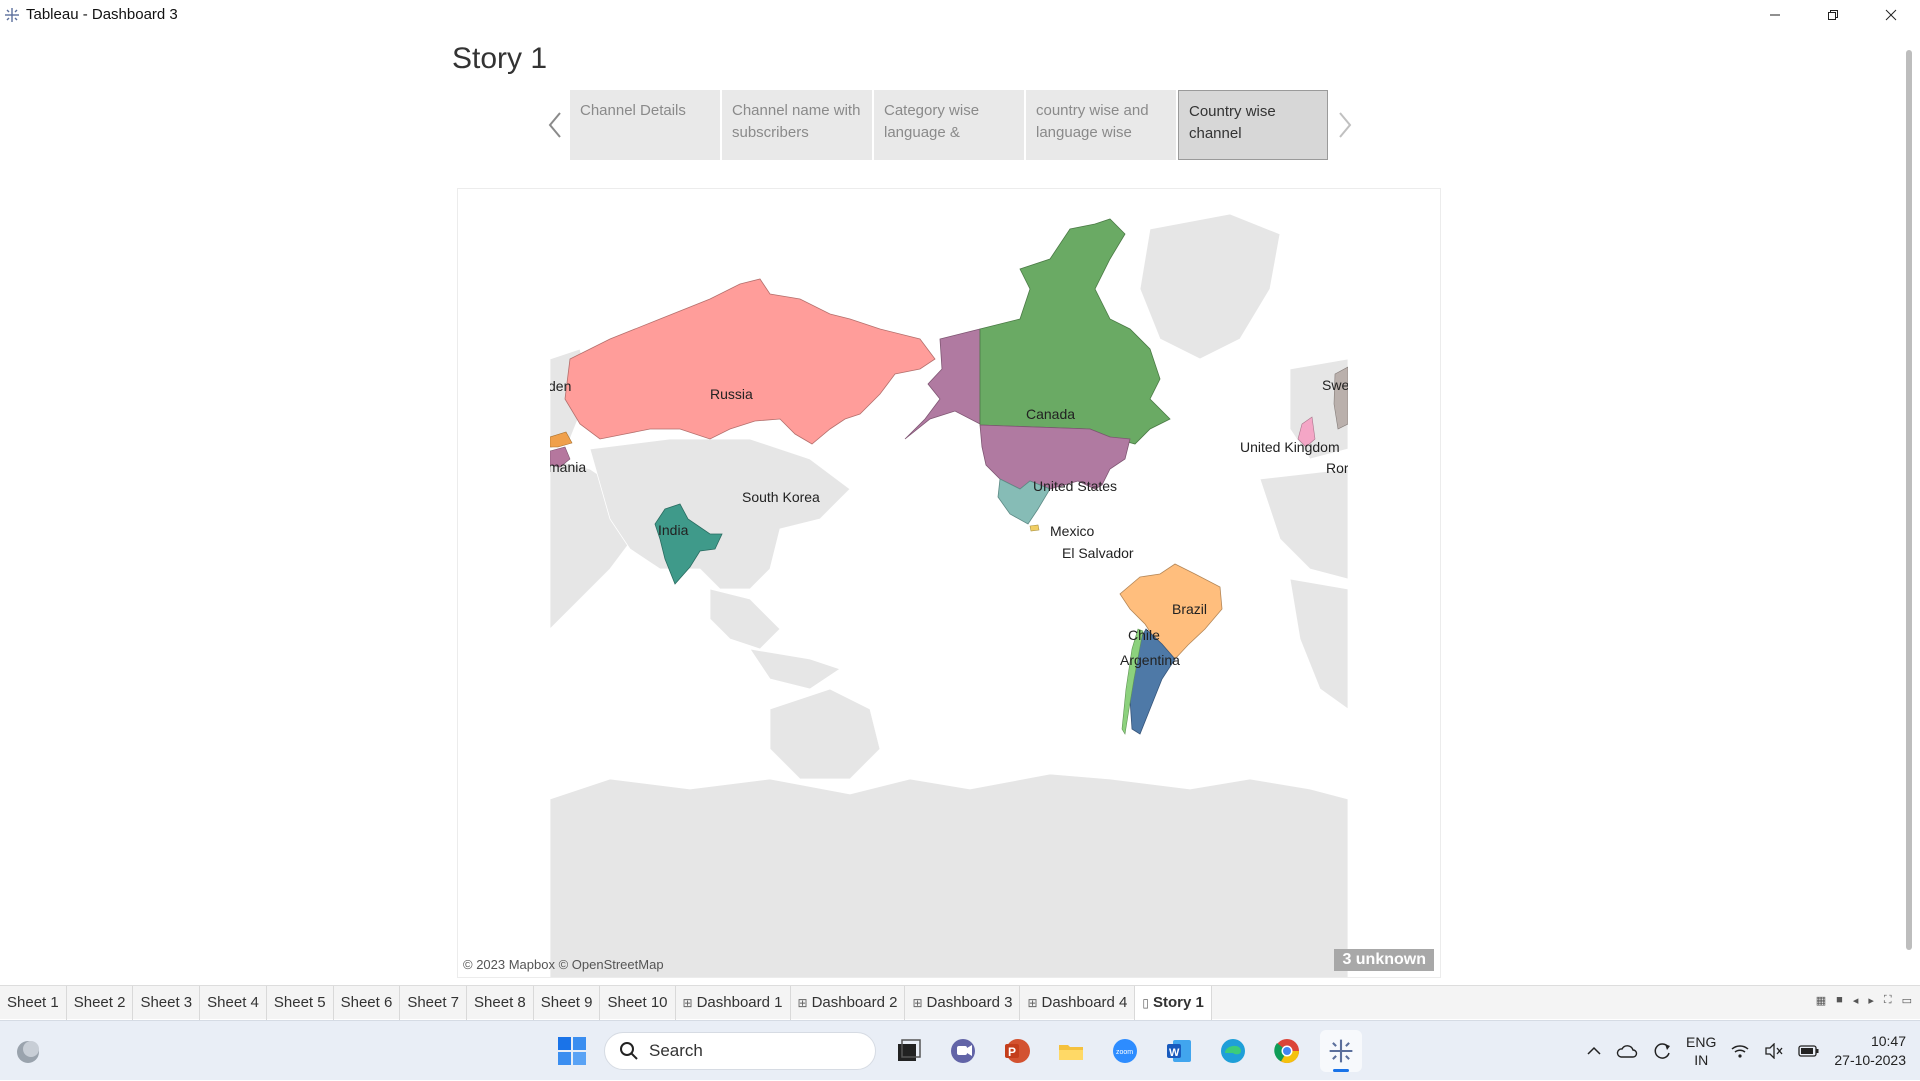  What do you see at coordinates (1701, 1051) in the screenshot?
I see `input-language: ENG IN` at bounding box center [1701, 1051].